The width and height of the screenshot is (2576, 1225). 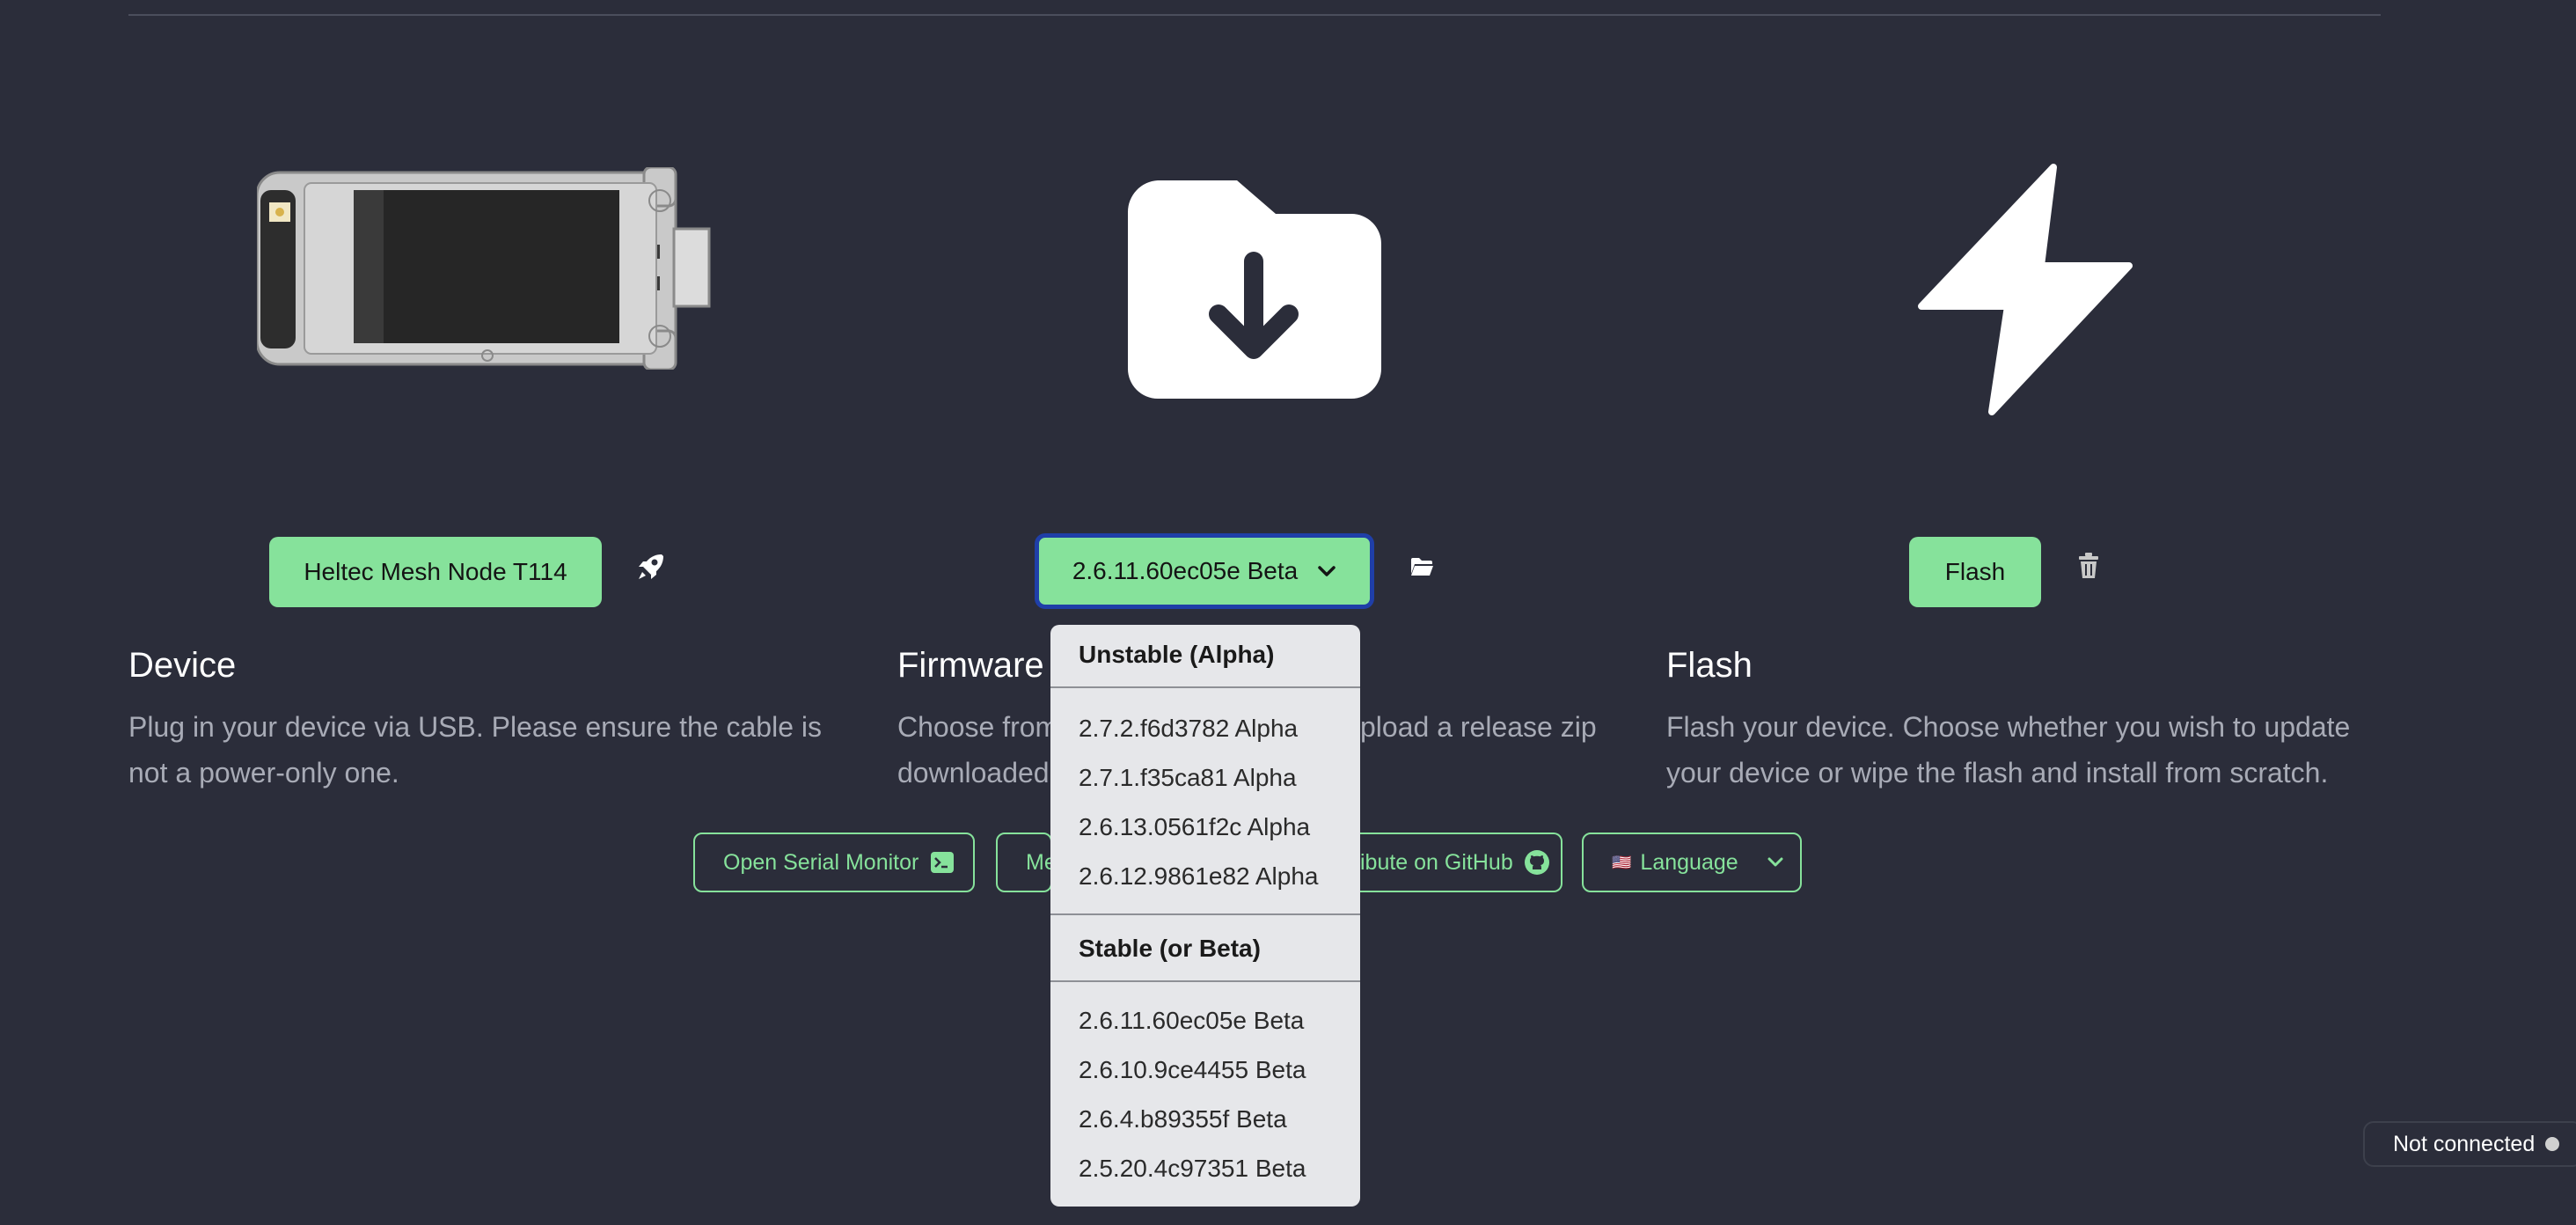 I want to click on flash-button-label: Flash, so click(x=1975, y=572).